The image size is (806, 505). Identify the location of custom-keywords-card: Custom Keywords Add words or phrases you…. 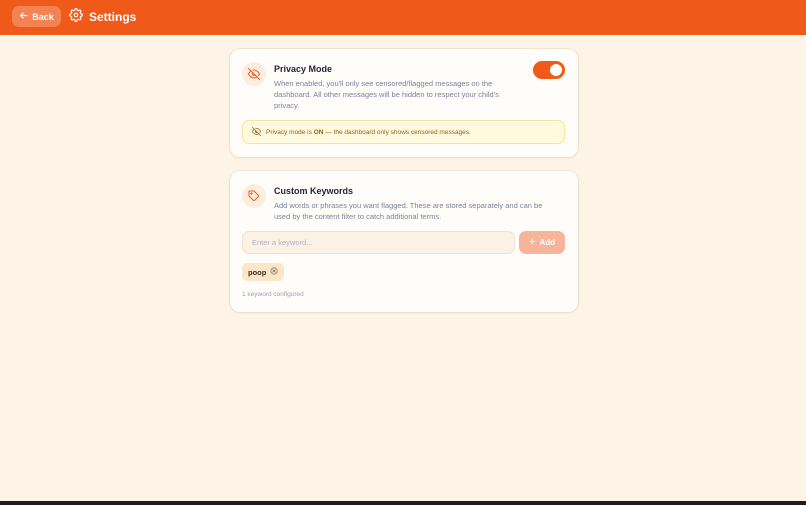
(404, 241).